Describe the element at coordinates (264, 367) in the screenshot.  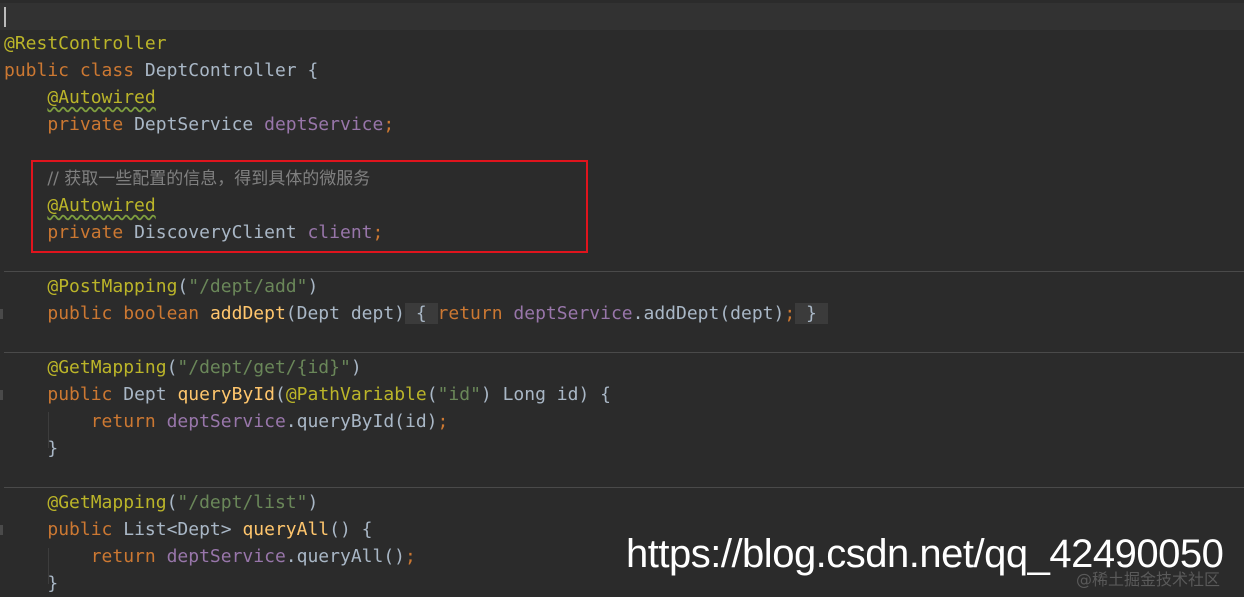
I see `string-literal: "/dept/get/{id}"` at that location.